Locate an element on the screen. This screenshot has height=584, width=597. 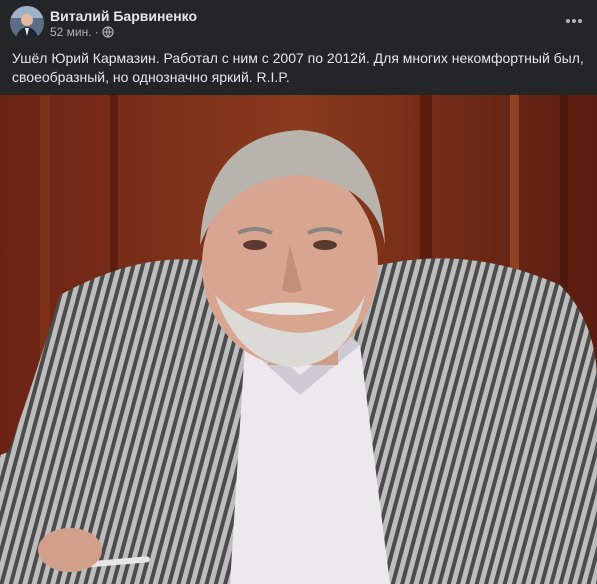
more-options-button is located at coordinates (574, 21).